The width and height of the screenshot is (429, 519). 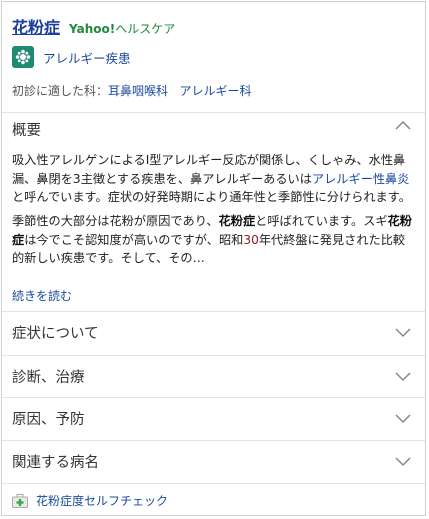 What do you see at coordinates (361, 179) in the screenshot?
I see `allergic-rhinitis-link: アレルギー性鼻炎` at bounding box center [361, 179].